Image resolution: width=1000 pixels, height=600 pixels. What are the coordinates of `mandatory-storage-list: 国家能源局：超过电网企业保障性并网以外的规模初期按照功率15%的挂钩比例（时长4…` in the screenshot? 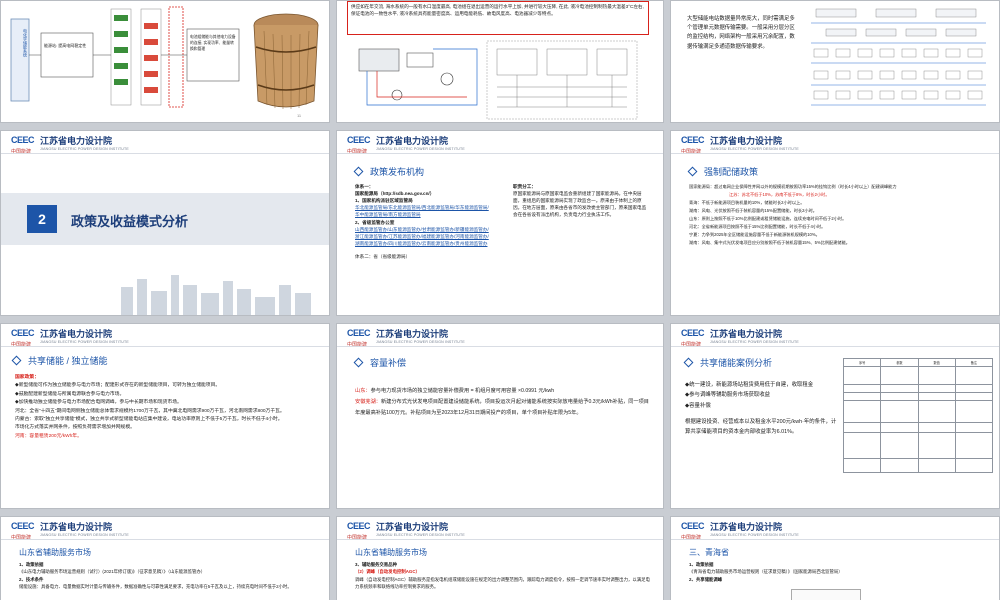 It's located at (793, 214).